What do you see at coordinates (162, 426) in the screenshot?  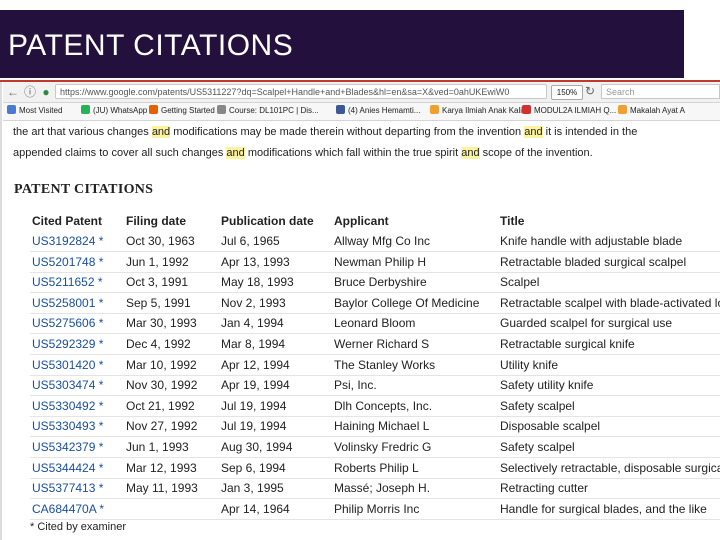 I see `cell-filing: Nov 27, 1992` at bounding box center [162, 426].